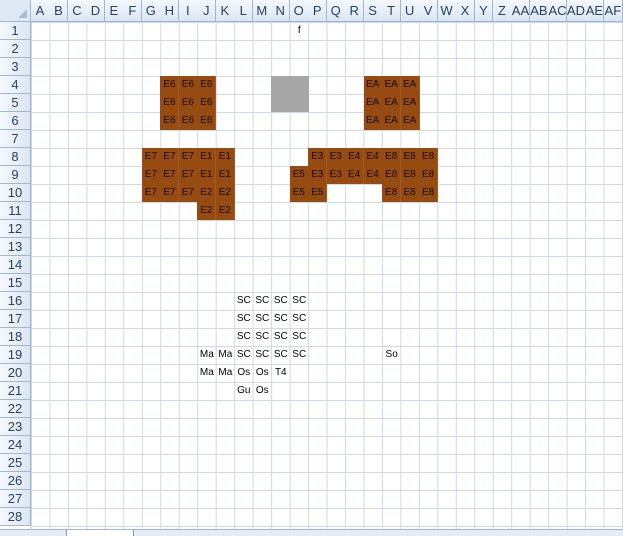 This screenshot has width=623, height=536. What do you see at coordinates (280, 301) in the screenshot?
I see `cell-n16: SC` at bounding box center [280, 301].